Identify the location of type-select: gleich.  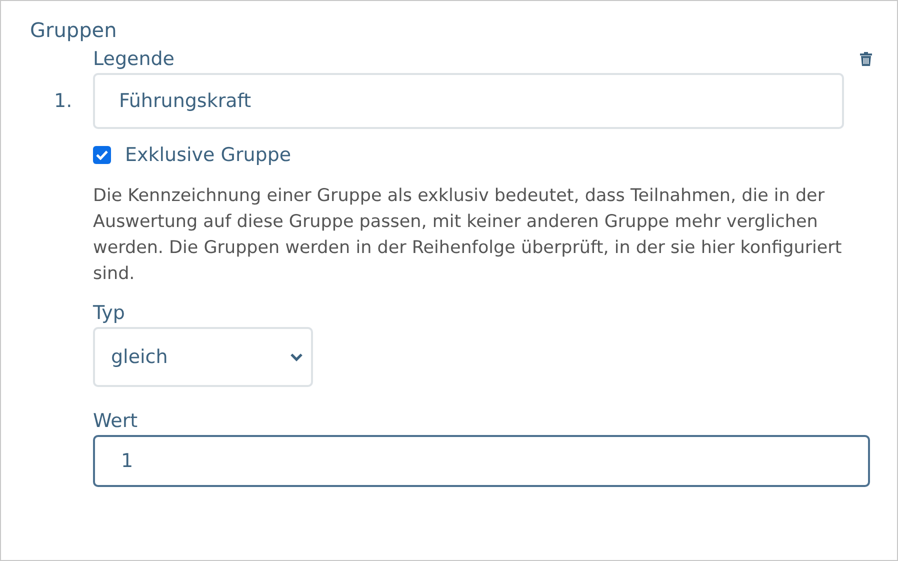
(203, 357).